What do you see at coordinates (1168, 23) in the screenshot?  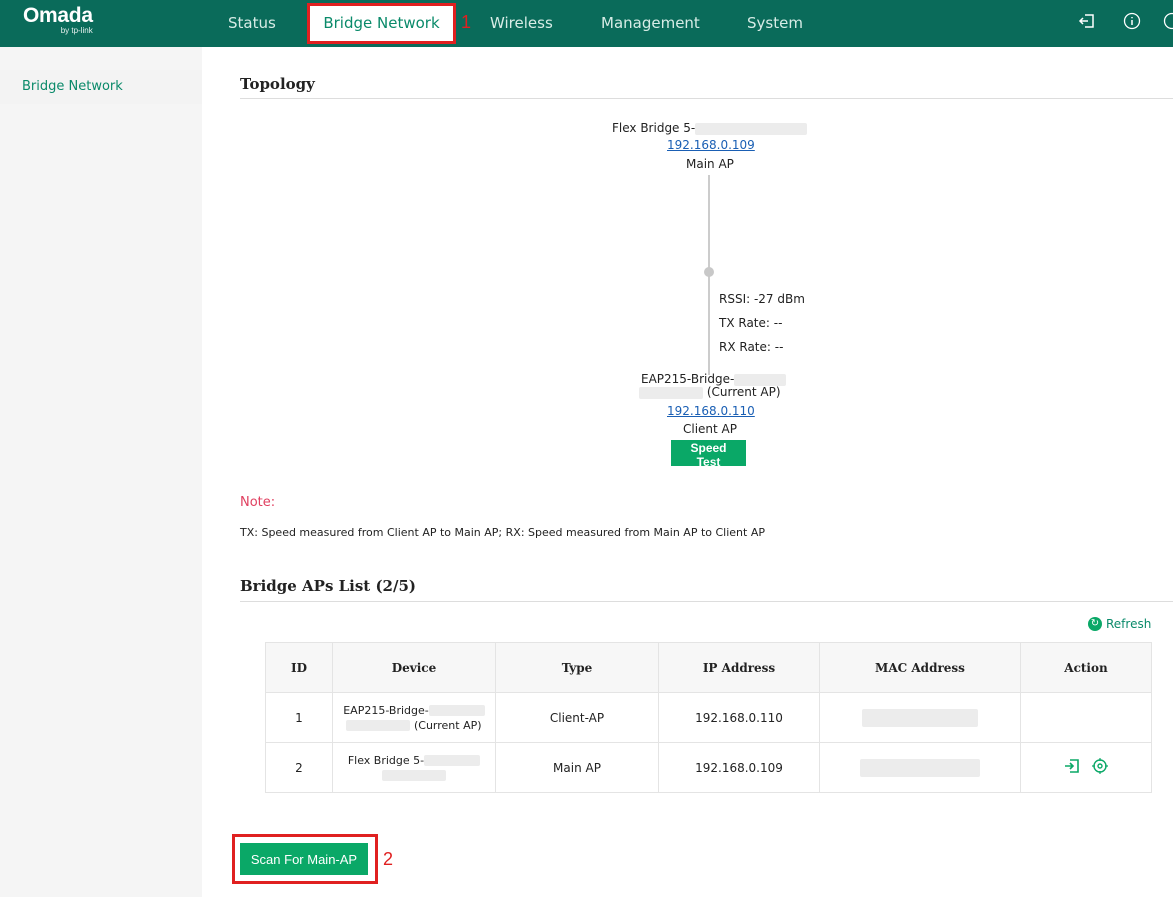 I see `help-icon` at bounding box center [1168, 23].